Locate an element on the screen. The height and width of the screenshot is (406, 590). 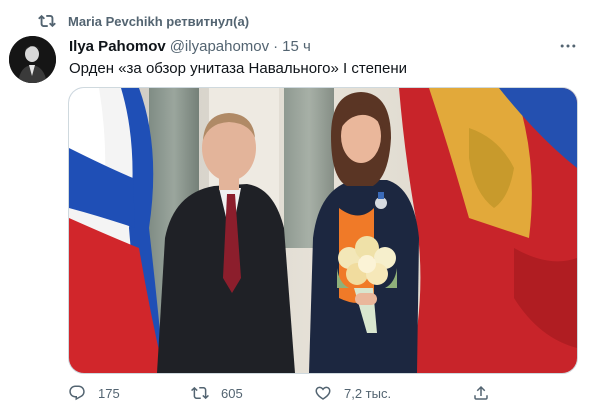
share-button is located at coordinates (487, 393).